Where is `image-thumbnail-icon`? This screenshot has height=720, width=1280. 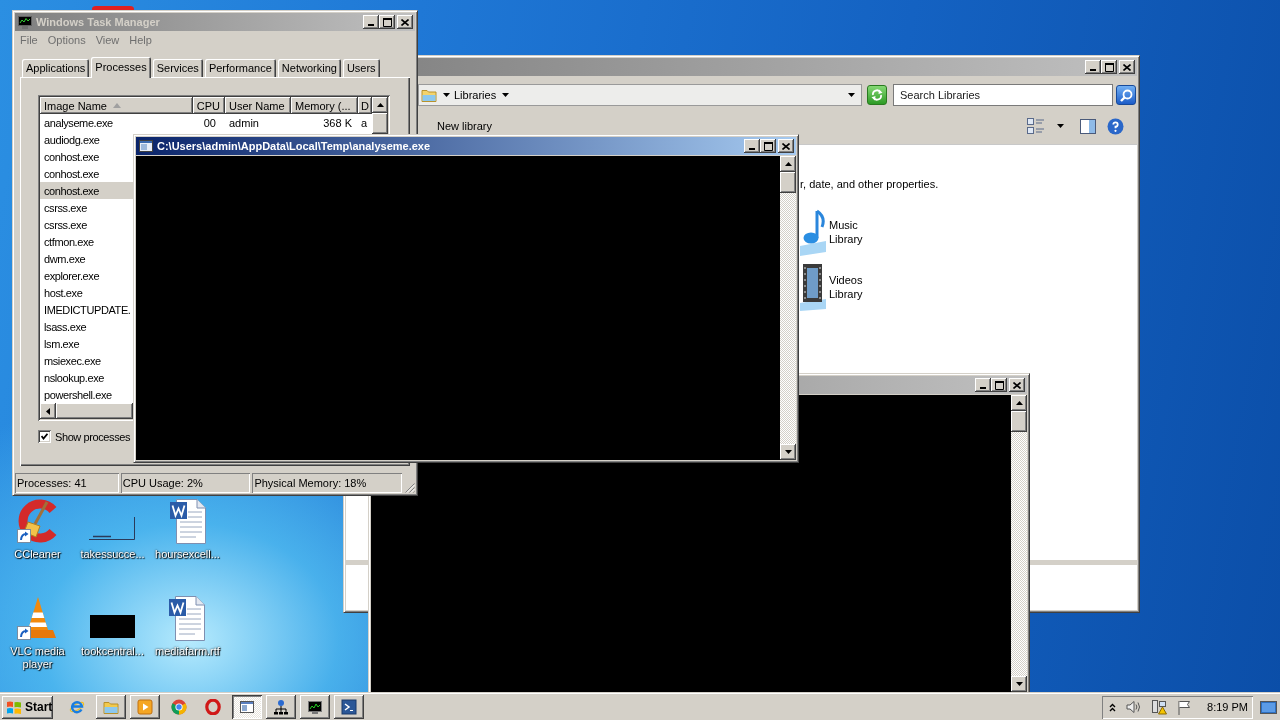 image-thumbnail-icon is located at coordinates (112, 529).